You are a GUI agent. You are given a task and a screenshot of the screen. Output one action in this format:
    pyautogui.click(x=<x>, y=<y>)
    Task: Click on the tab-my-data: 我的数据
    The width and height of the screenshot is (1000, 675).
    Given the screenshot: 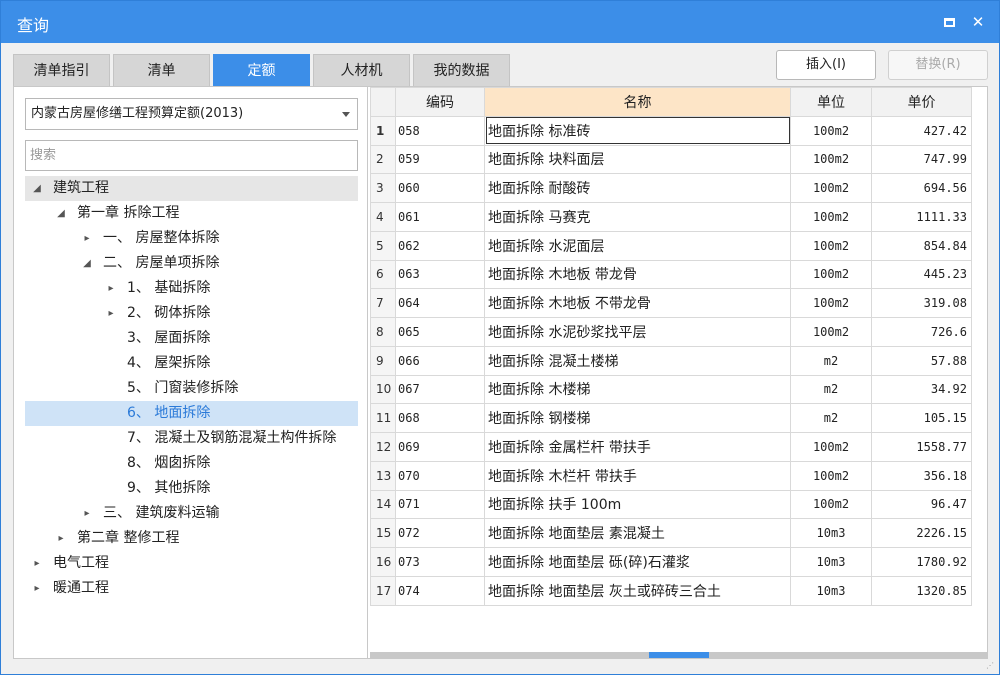 What is the action you would take?
    pyautogui.click(x=461, y=70)
    